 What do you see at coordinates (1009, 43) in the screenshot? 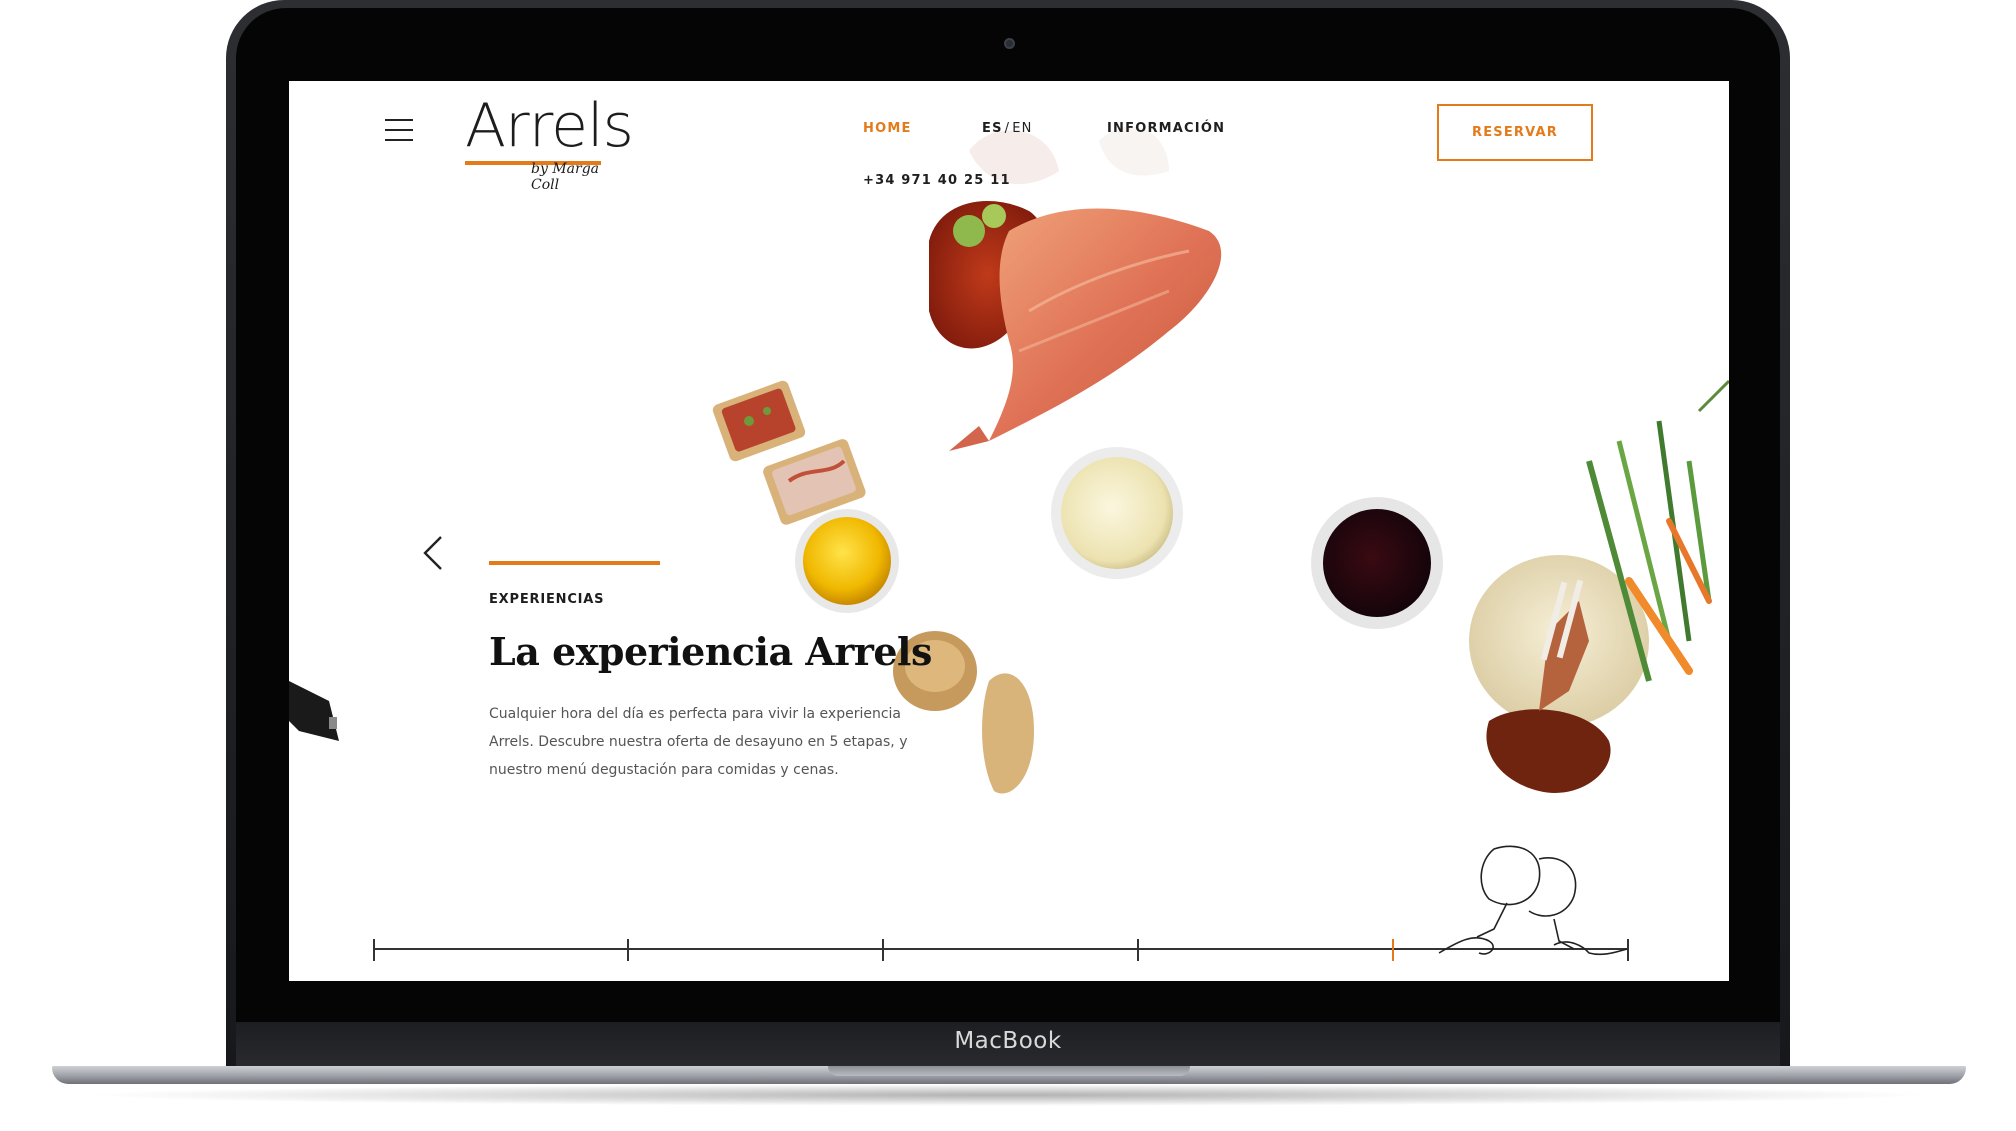
I see `camera-icon` at bounding box center [1009, 43].